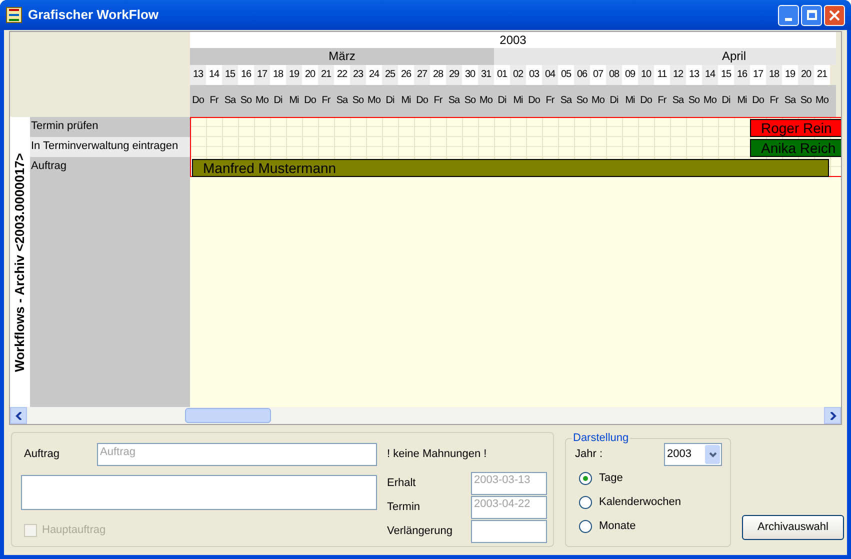 The height and width of the screenshot is (559, 851). Describe the element at coordinates (640, 502) in the screenshot. I see `radio-label: Kalenderwochen` at that location.